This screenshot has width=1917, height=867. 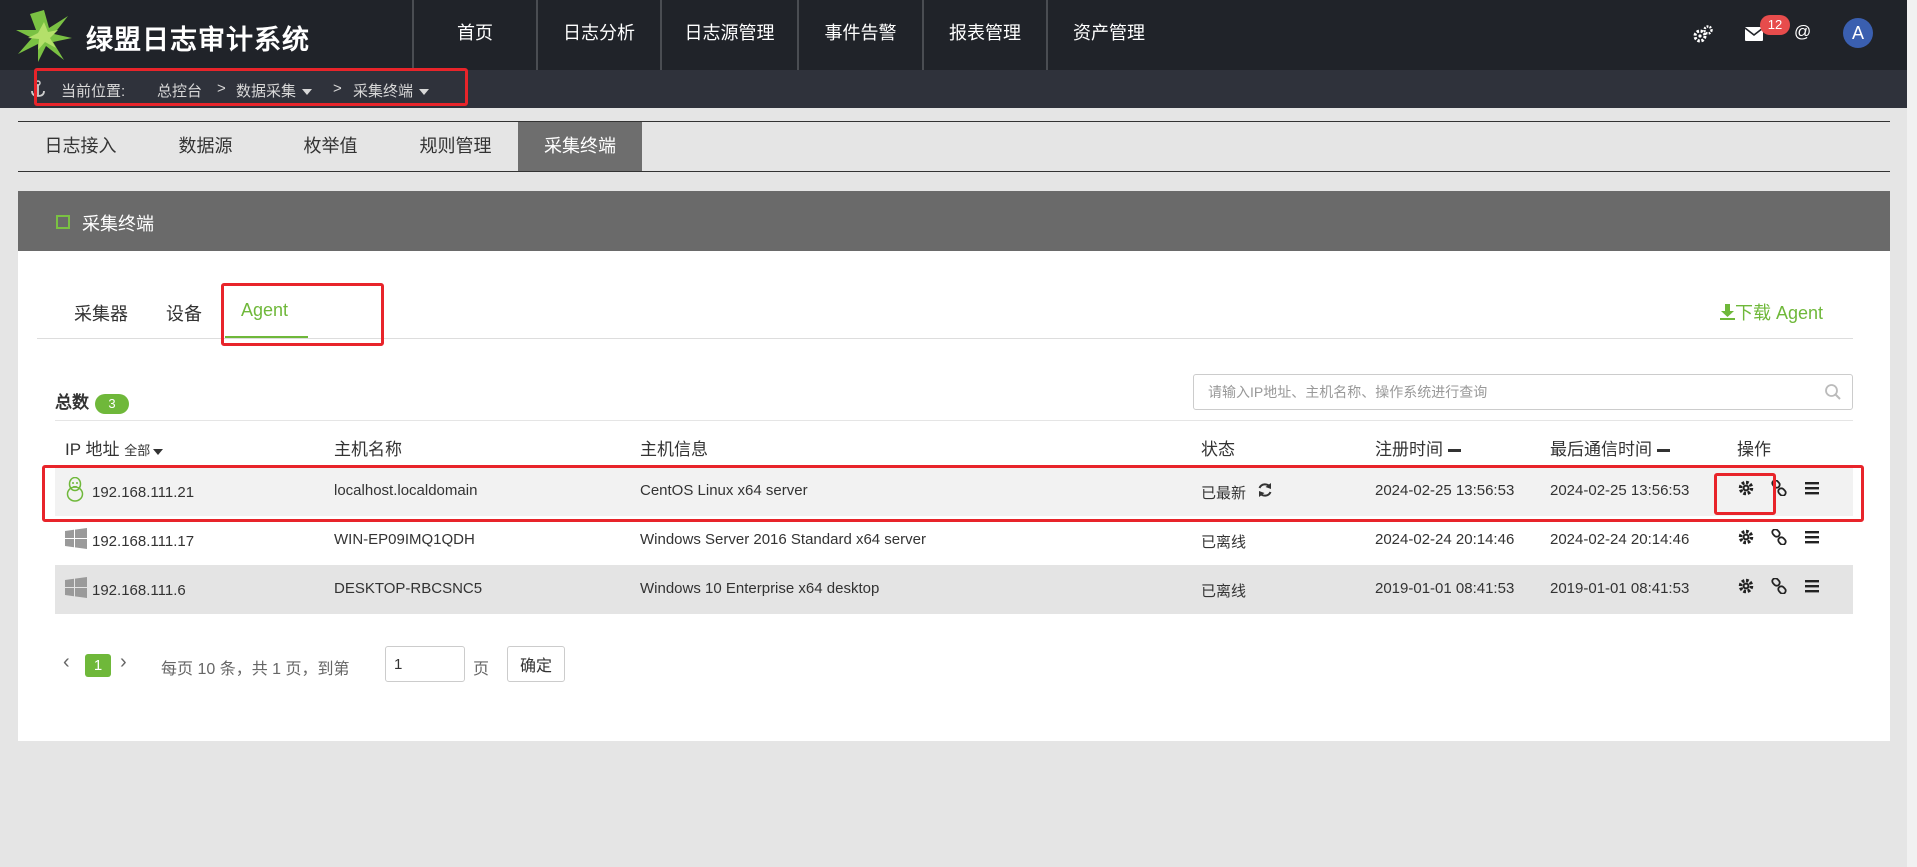 I want to click on column-operations: 操作, so click(x=1754, y=449).